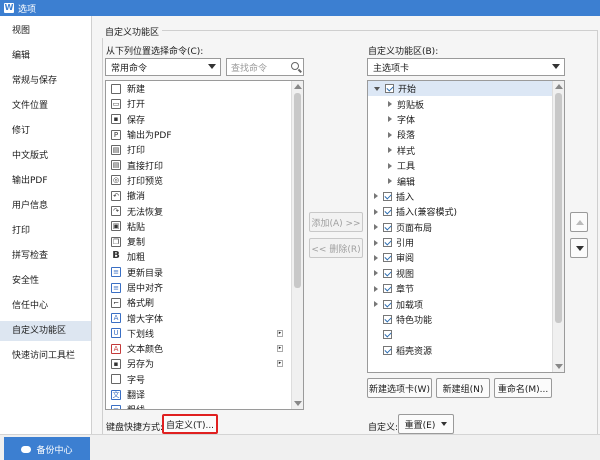  What do you see at coordinates (265, 67) in the screenshot?
I see `command-search-input: 查找命令` at bounding box center [265, 67].